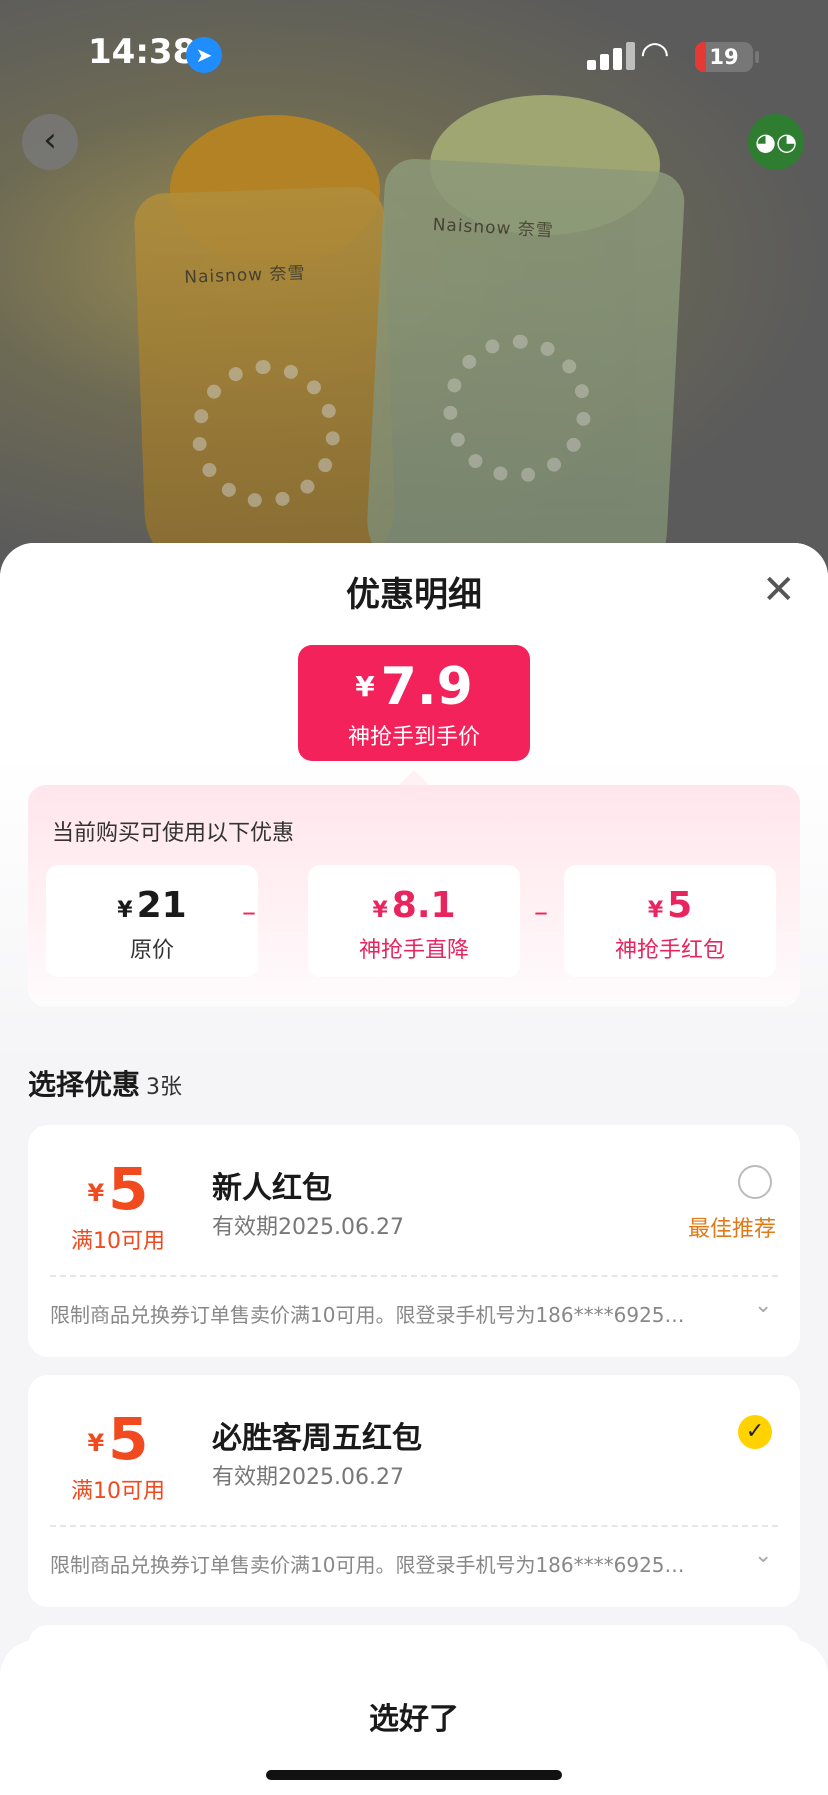  I want to click on confirm-button: 选好了, so click(414, 1716).